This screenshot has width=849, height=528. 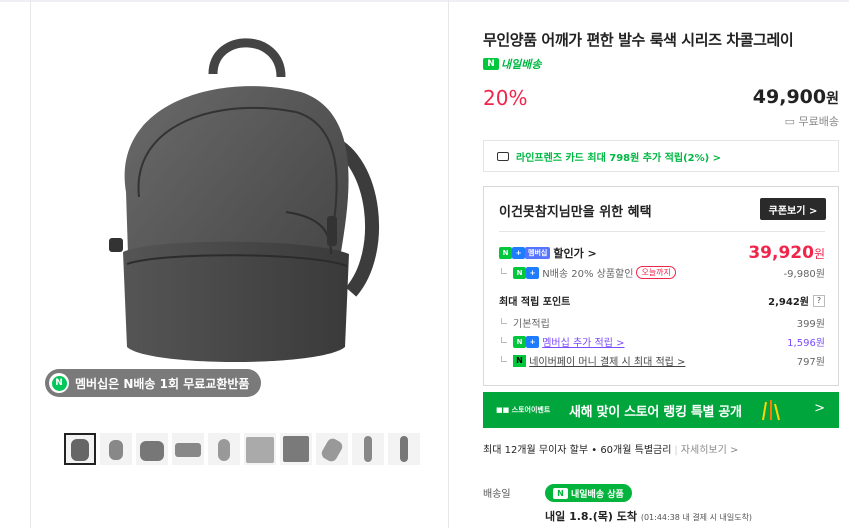 What do you see at coordinates (656, 272) in the screenshot?
I see `today-only-badge: 오늘까지` at bounding box center [656, 272].